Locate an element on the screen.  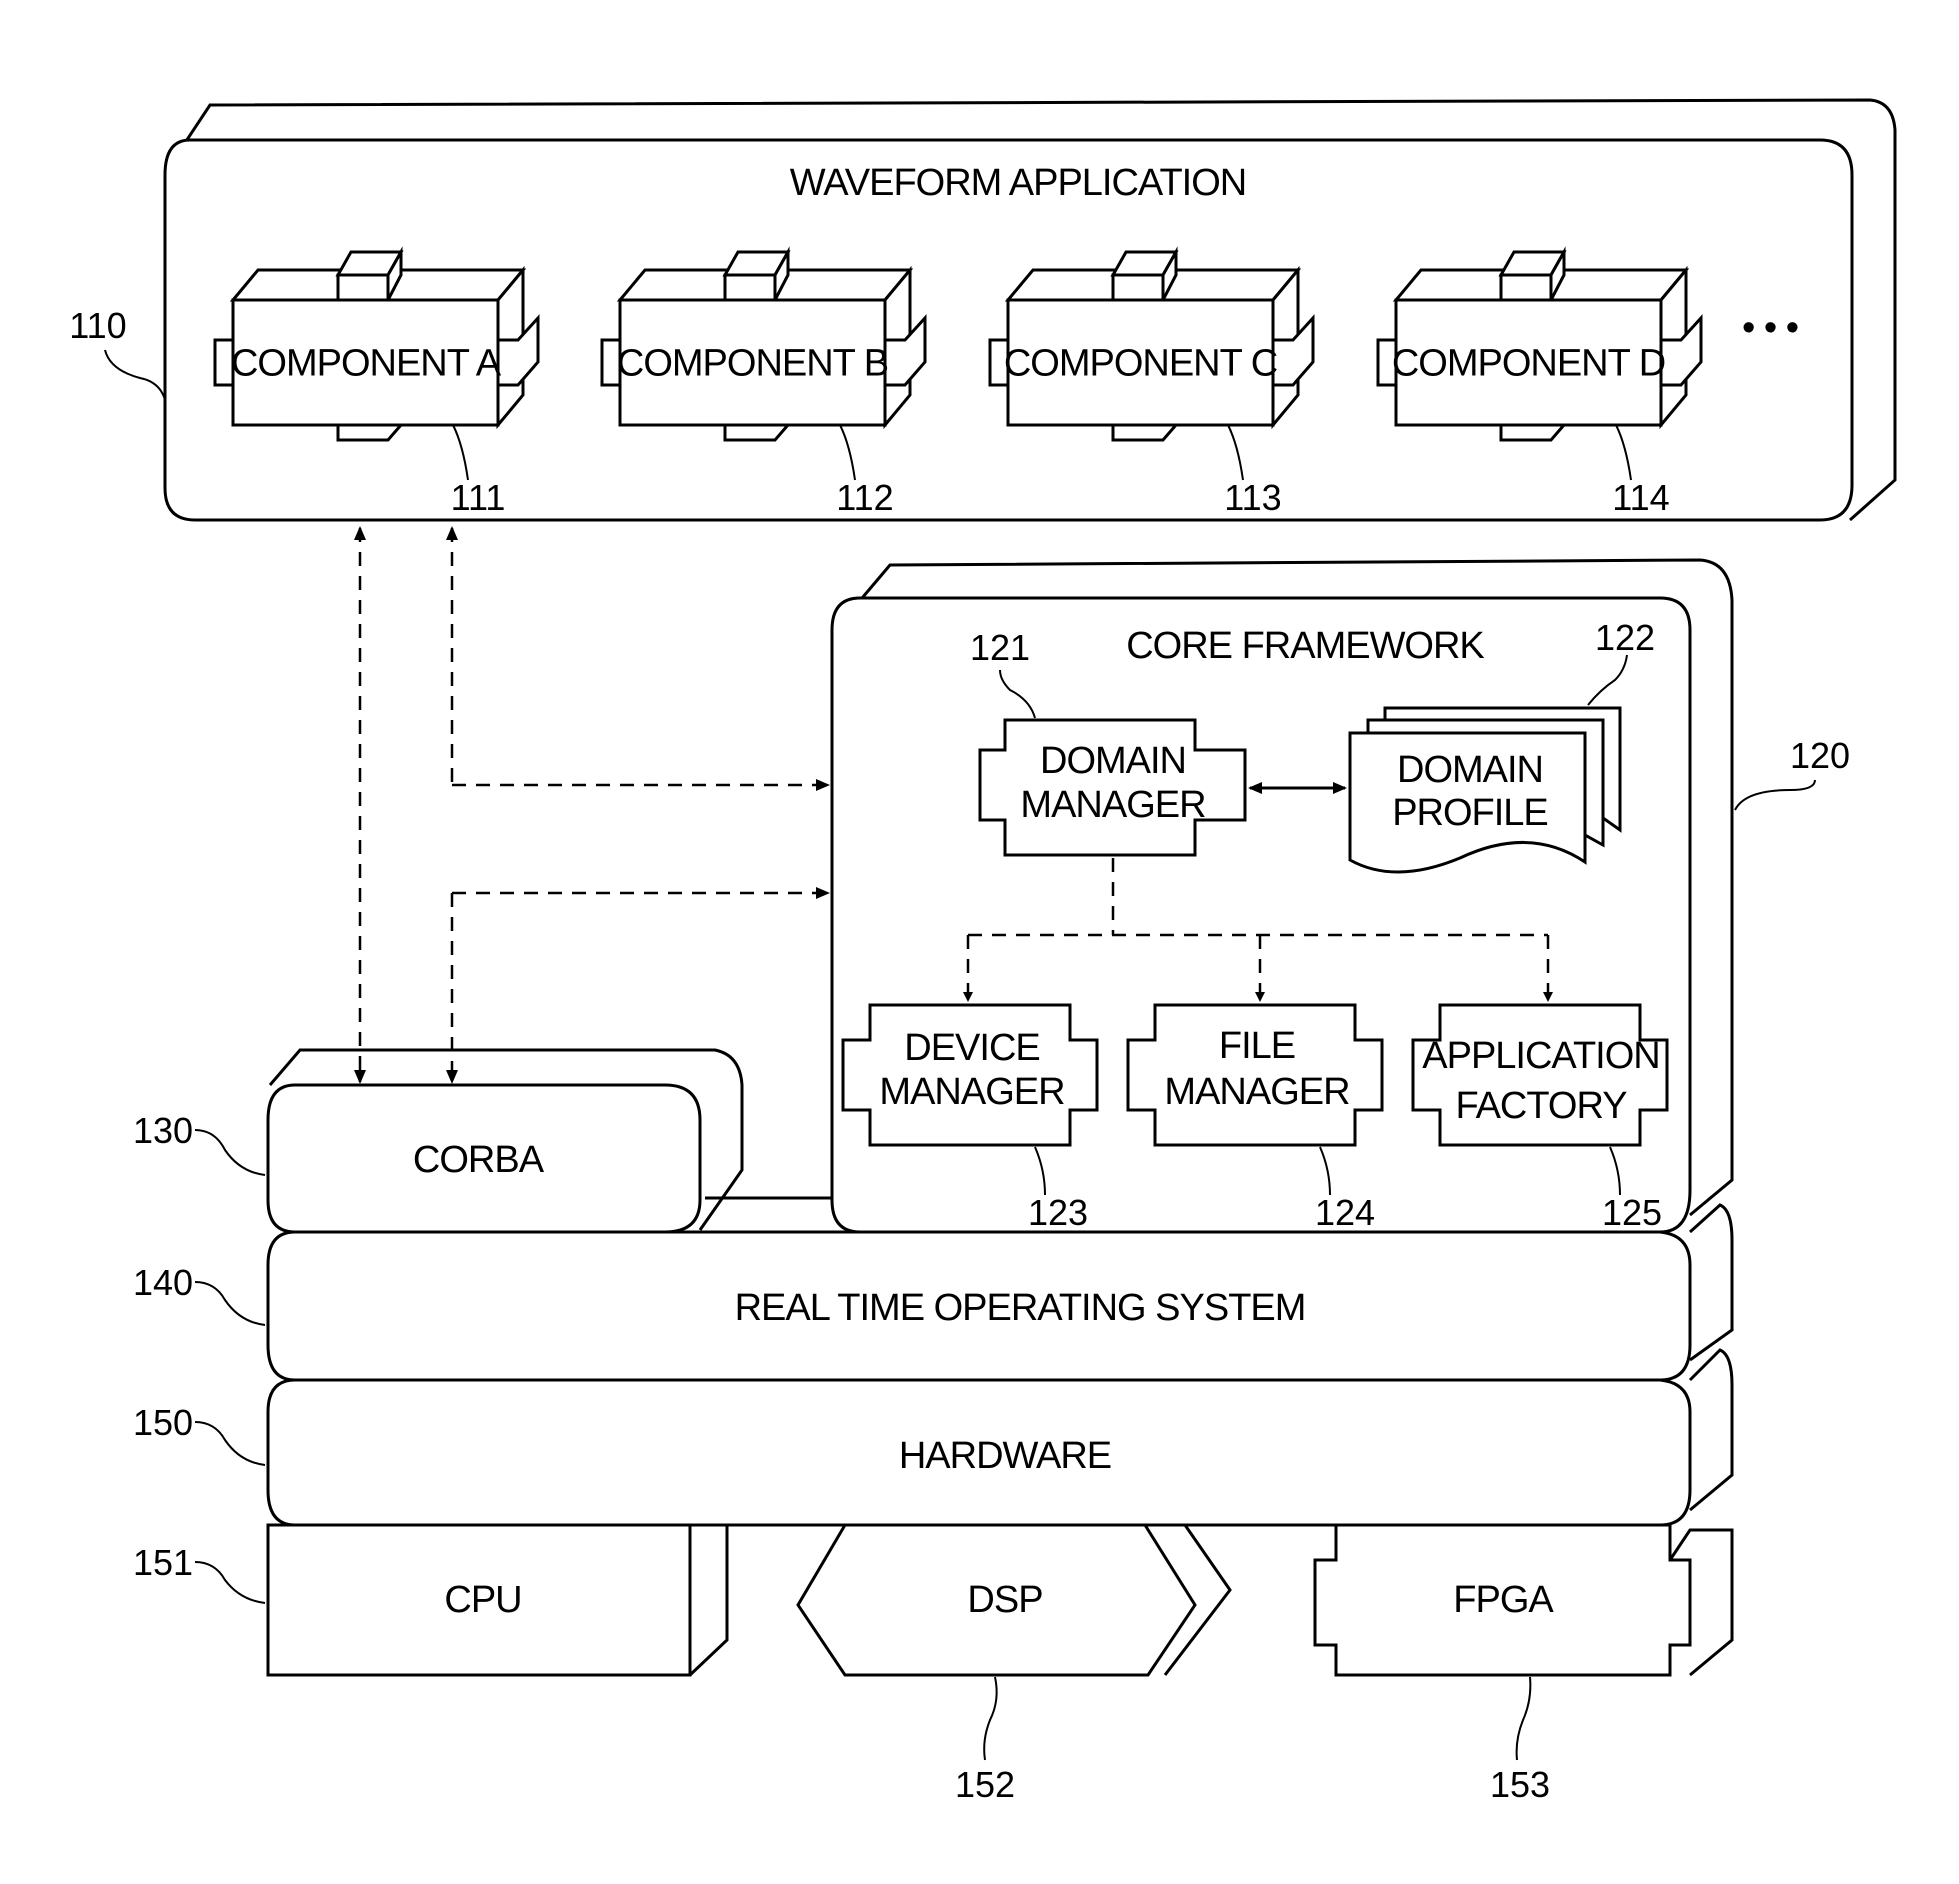
cpu-block: CPU is located at coordinates (497, 1600).